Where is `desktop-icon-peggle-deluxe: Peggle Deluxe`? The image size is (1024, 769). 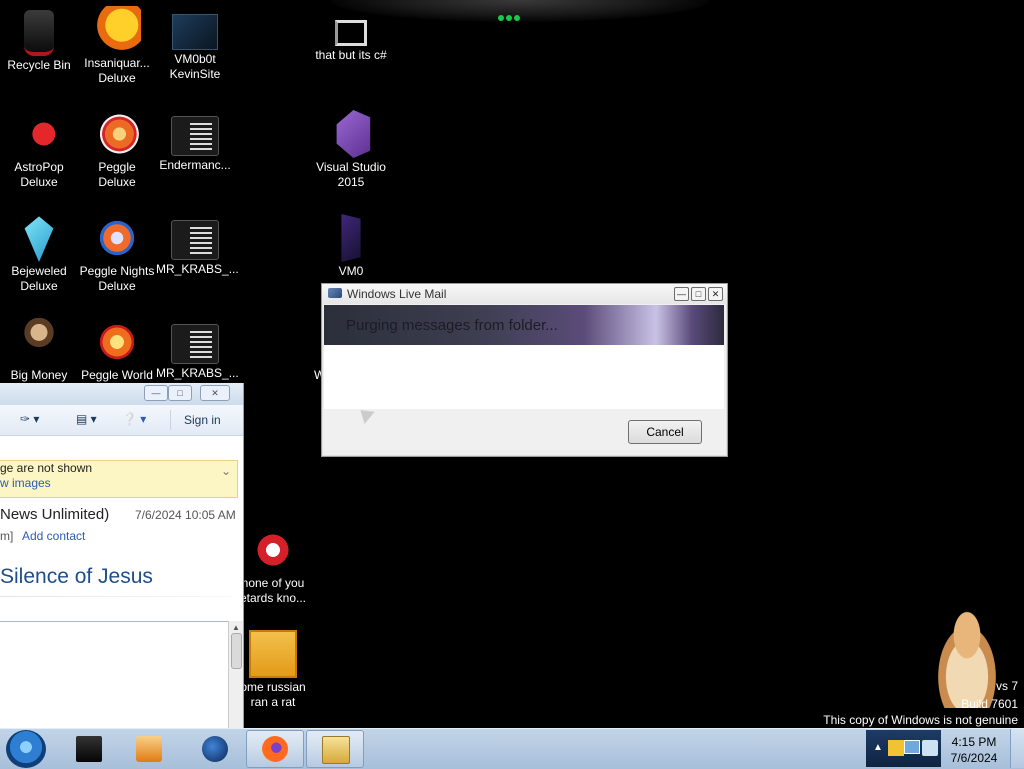 desktop-icon-peggle-deluxe: Peggle Deluxe is located at coordinates (117, 150).